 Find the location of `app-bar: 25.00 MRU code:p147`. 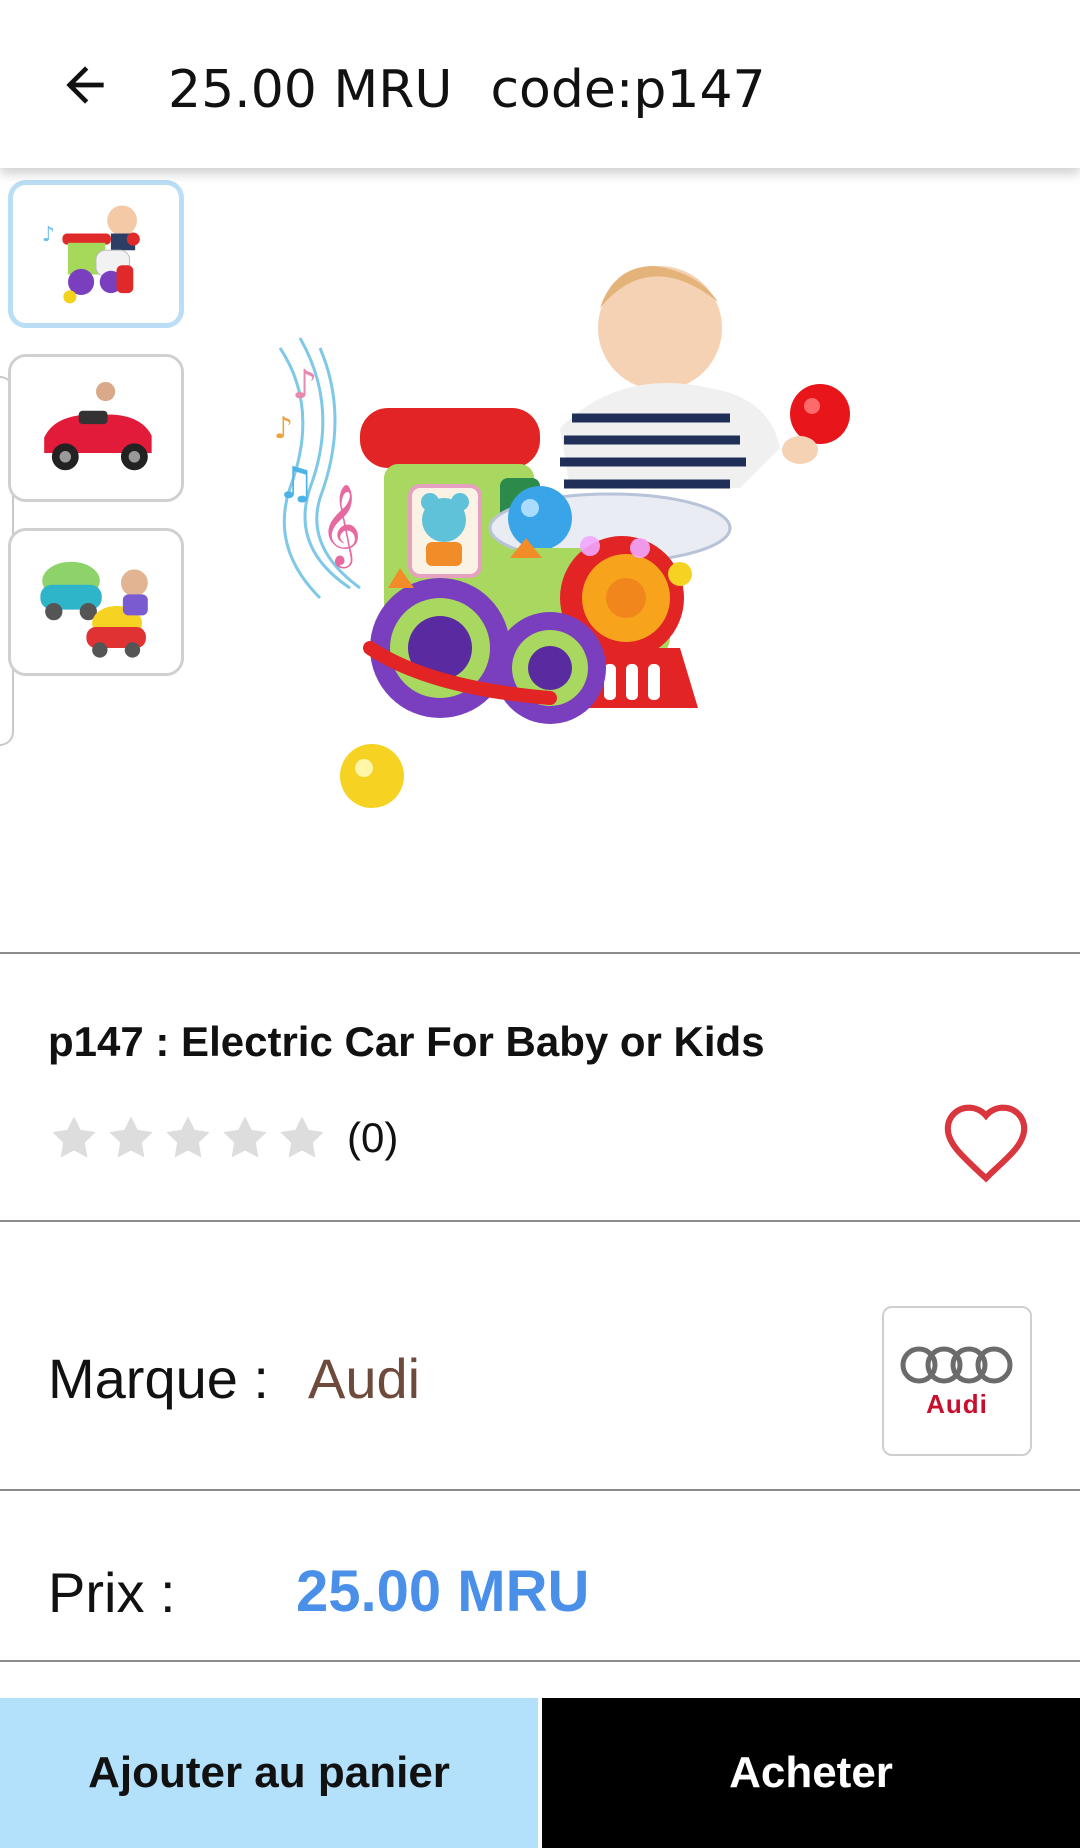

app-bar: 25.00 MRU code:p147 is located at coordinates (540, 84).